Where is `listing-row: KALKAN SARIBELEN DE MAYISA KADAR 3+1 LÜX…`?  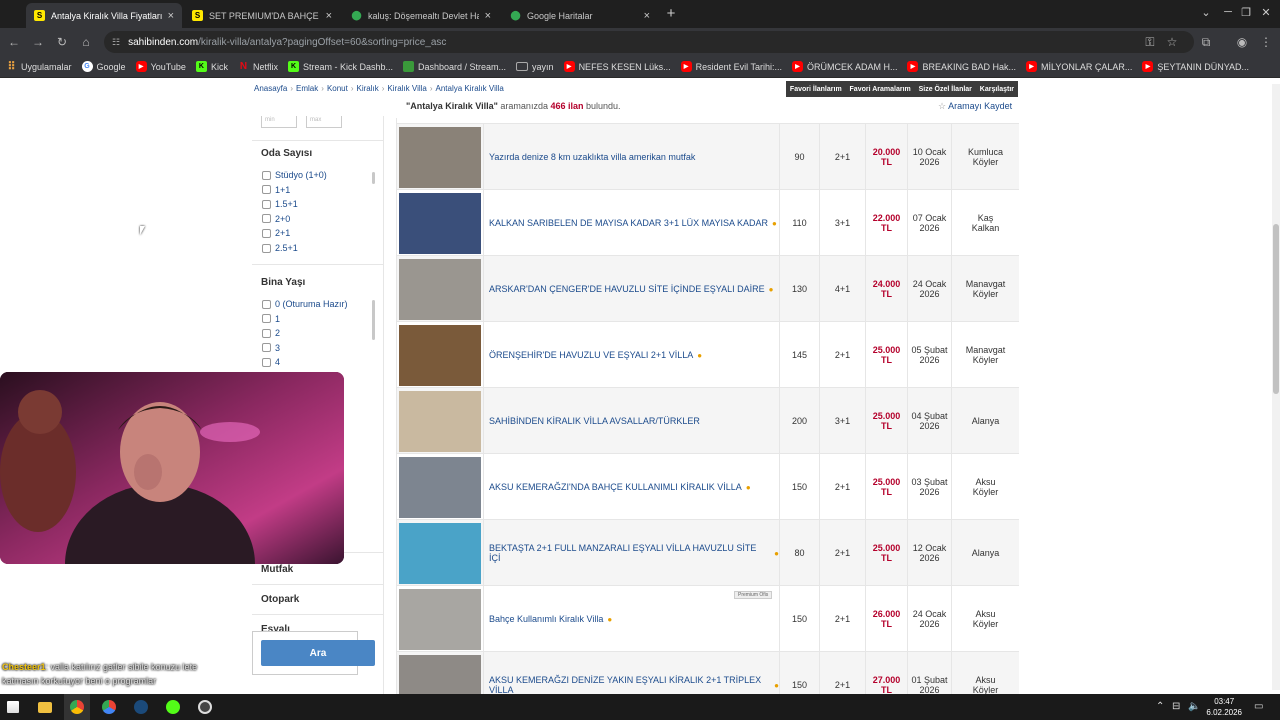 listing-row: KALKAN SARIBELEN DE MAYISA KADAR 3+1 LÜX… is located at coordinates (708, 223).